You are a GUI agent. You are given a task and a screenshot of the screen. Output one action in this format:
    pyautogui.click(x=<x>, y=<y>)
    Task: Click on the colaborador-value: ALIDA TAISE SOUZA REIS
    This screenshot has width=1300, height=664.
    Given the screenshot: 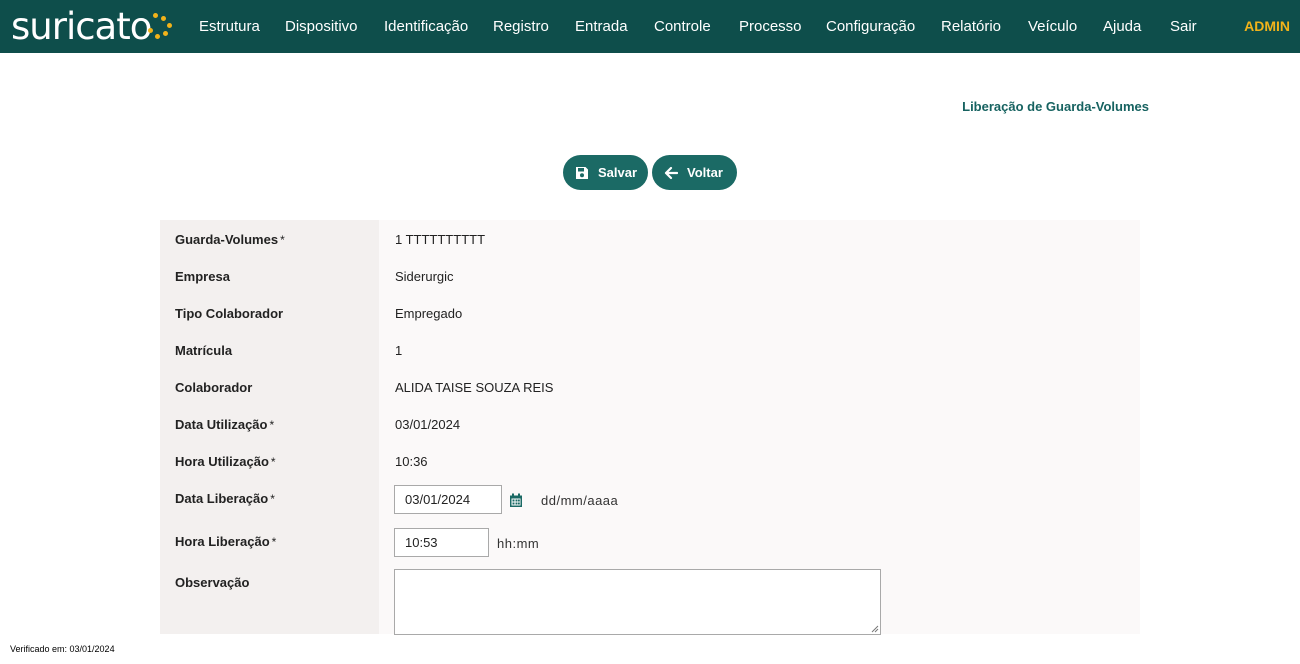 What is the action you would take?
    pyautogui.click(x=474, y=387)
    